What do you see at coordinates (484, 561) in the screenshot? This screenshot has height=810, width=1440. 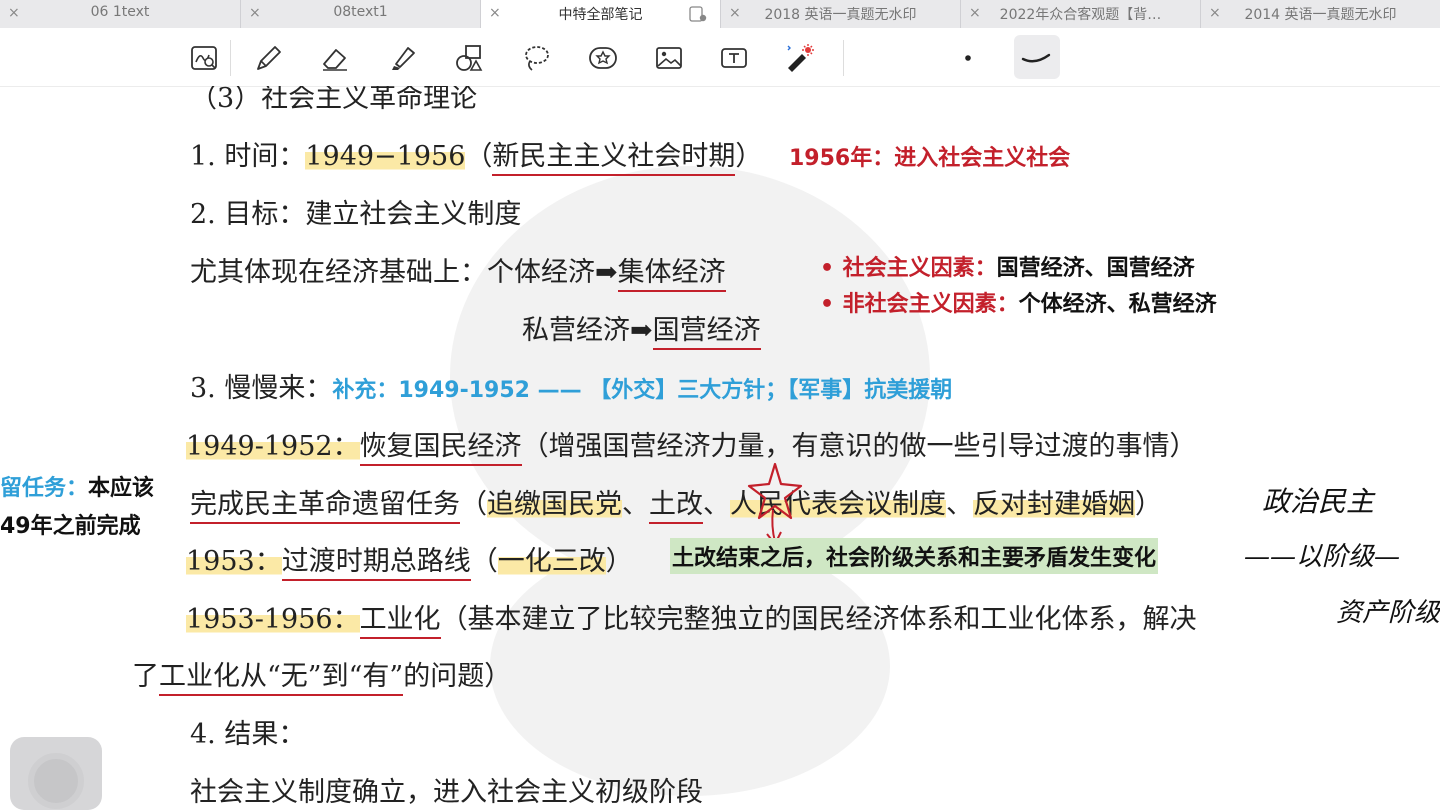 I see `p1953-open: （` at bounding box center [484, 561].